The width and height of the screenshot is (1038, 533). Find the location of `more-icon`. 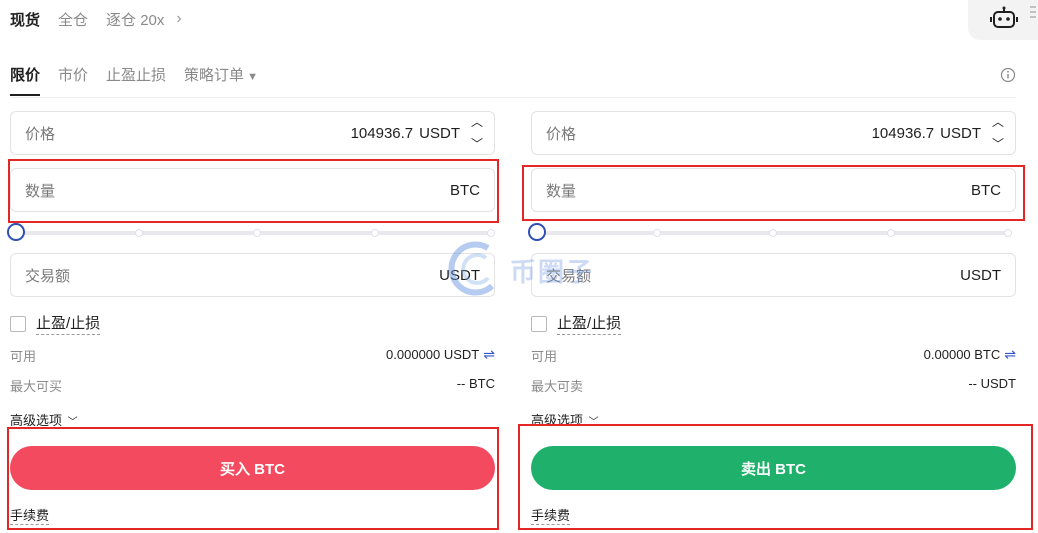

more-icon is located at coordinates (1033, 12).